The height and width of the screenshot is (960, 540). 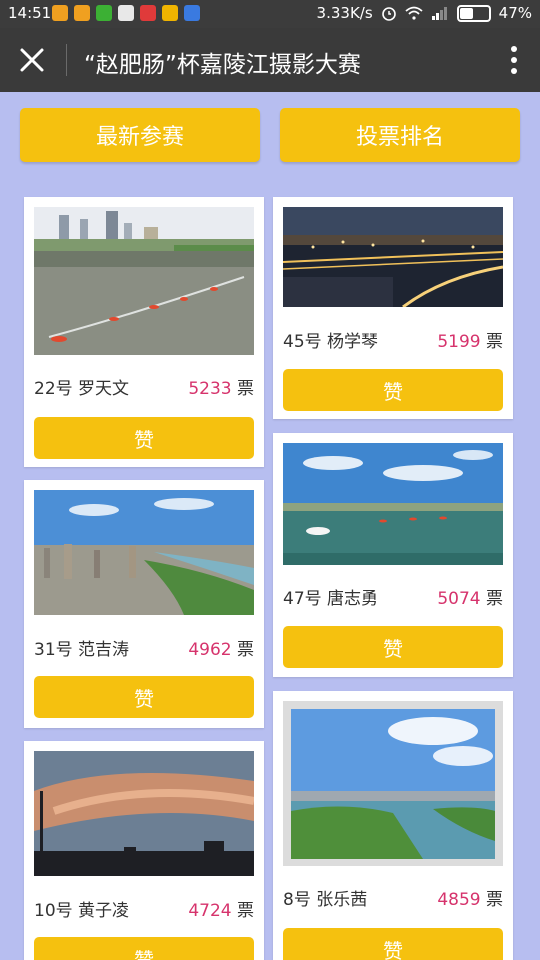 What do you see at coordinates (222, 65) in the screenshot?
I see `page-title: “赵肥肠”杯嘉陵江摄影大赛` at bounding box center [222, 65].